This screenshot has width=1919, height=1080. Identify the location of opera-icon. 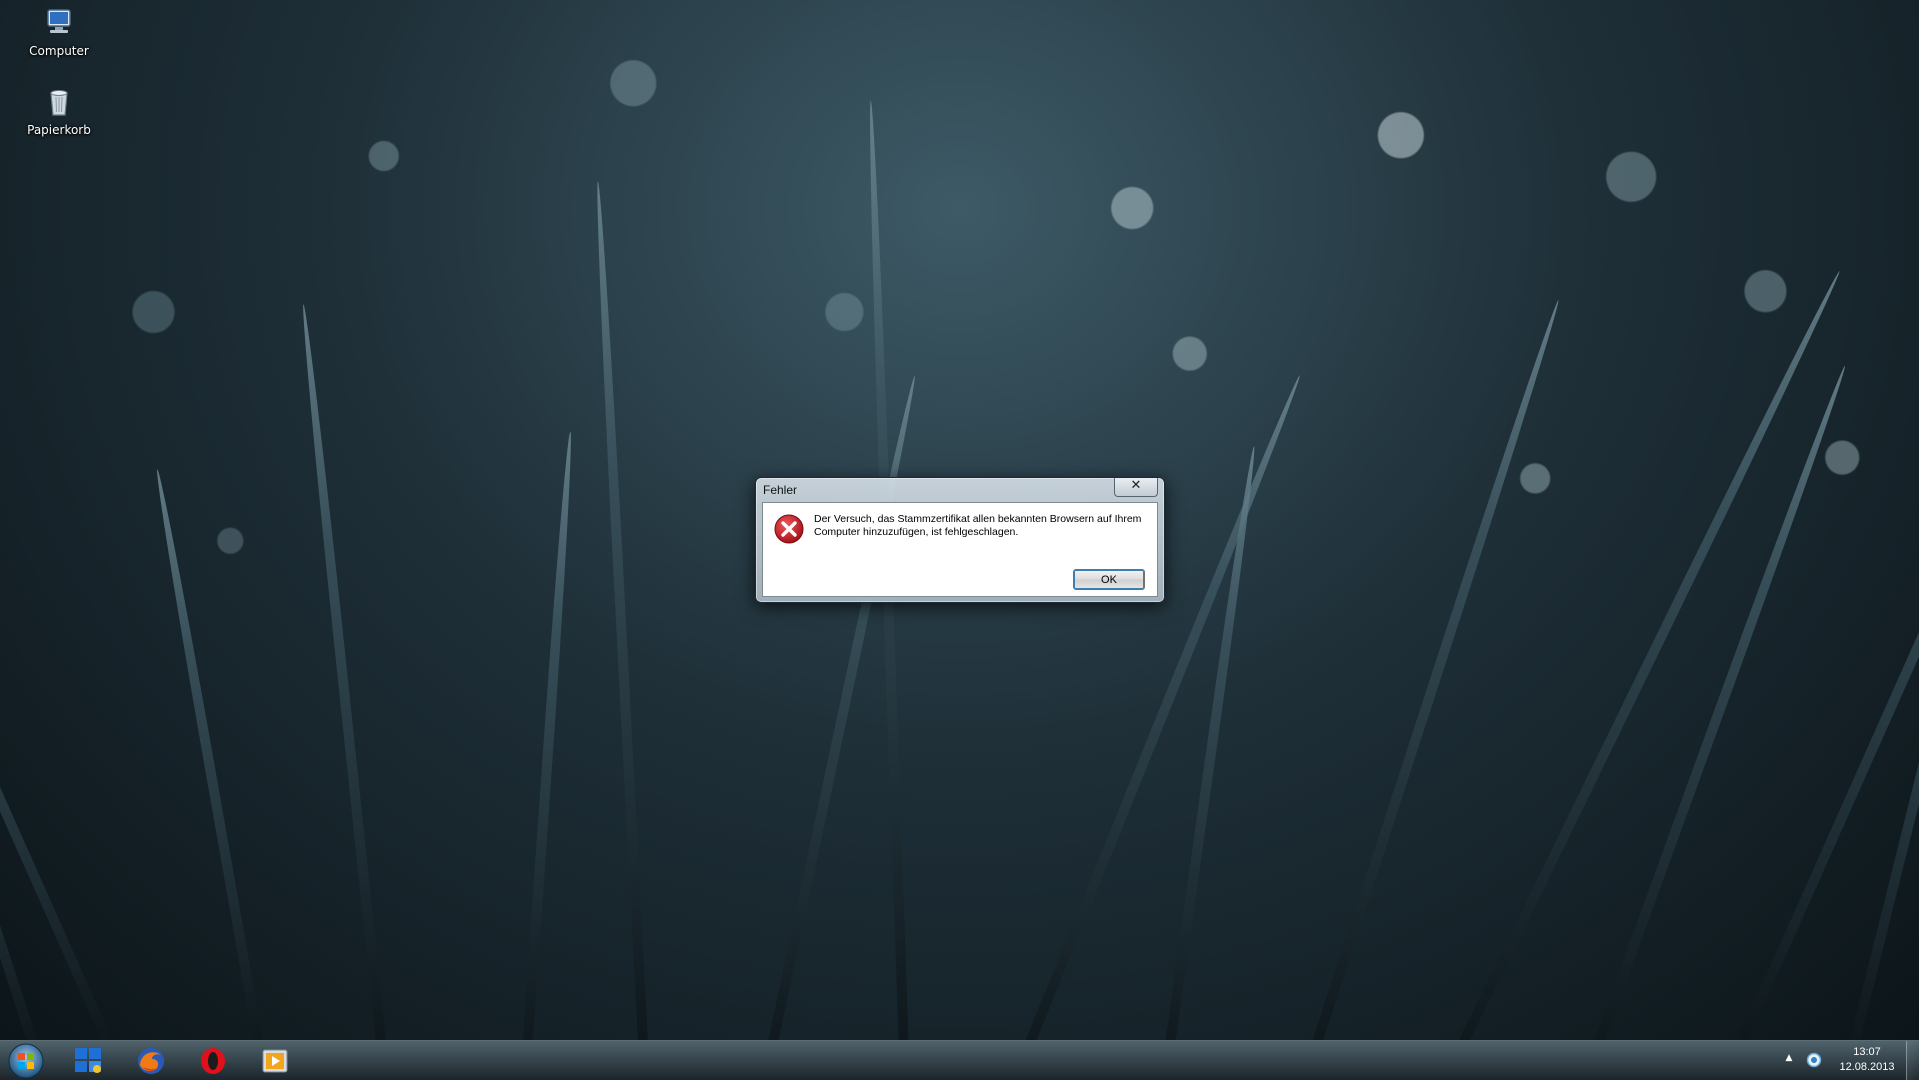
(213, 1061).